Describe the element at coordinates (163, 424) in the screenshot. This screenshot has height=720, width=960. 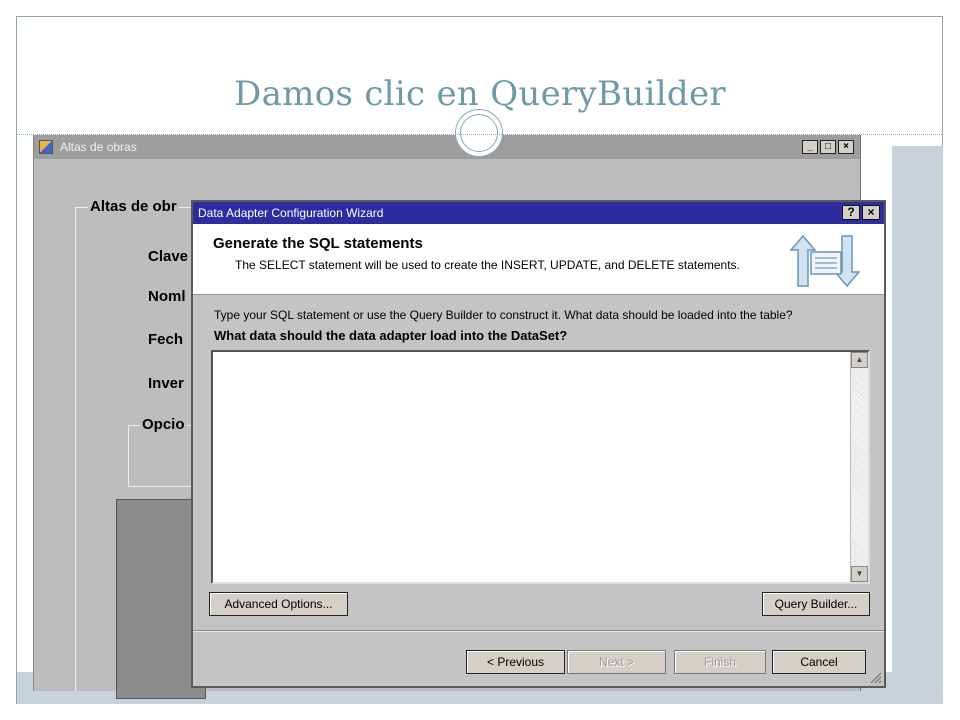
I see `options-group-label: Opcio` at that location.